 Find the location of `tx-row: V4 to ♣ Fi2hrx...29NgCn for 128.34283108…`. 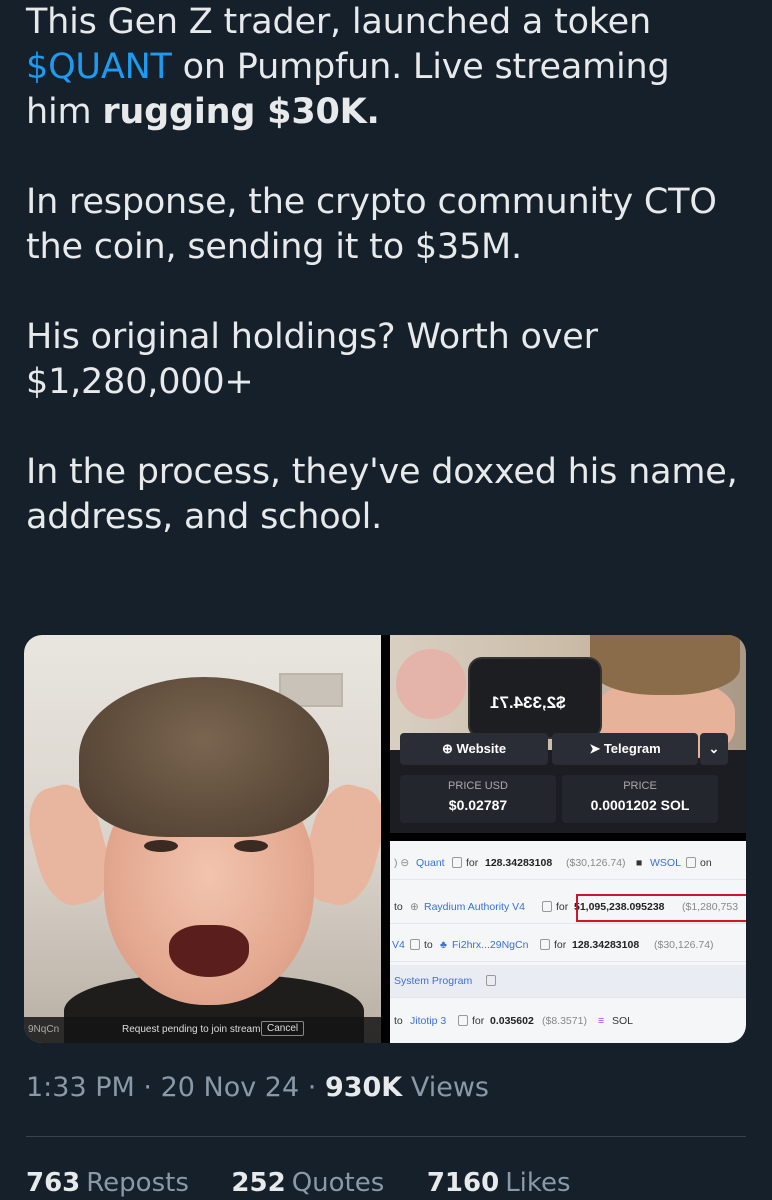

tx-row: V4 to ♣ Fi2hrx...29NgCn for 128.34283108… is located at coordinates (568, 945).